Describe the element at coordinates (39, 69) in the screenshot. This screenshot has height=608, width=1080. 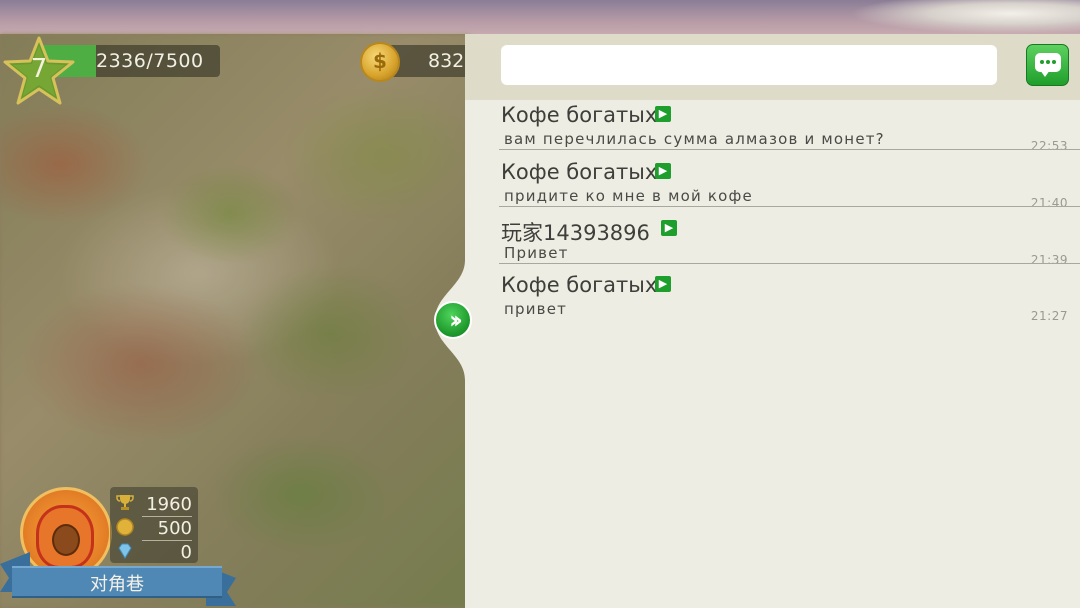
I see `level-number: 7` at that location.